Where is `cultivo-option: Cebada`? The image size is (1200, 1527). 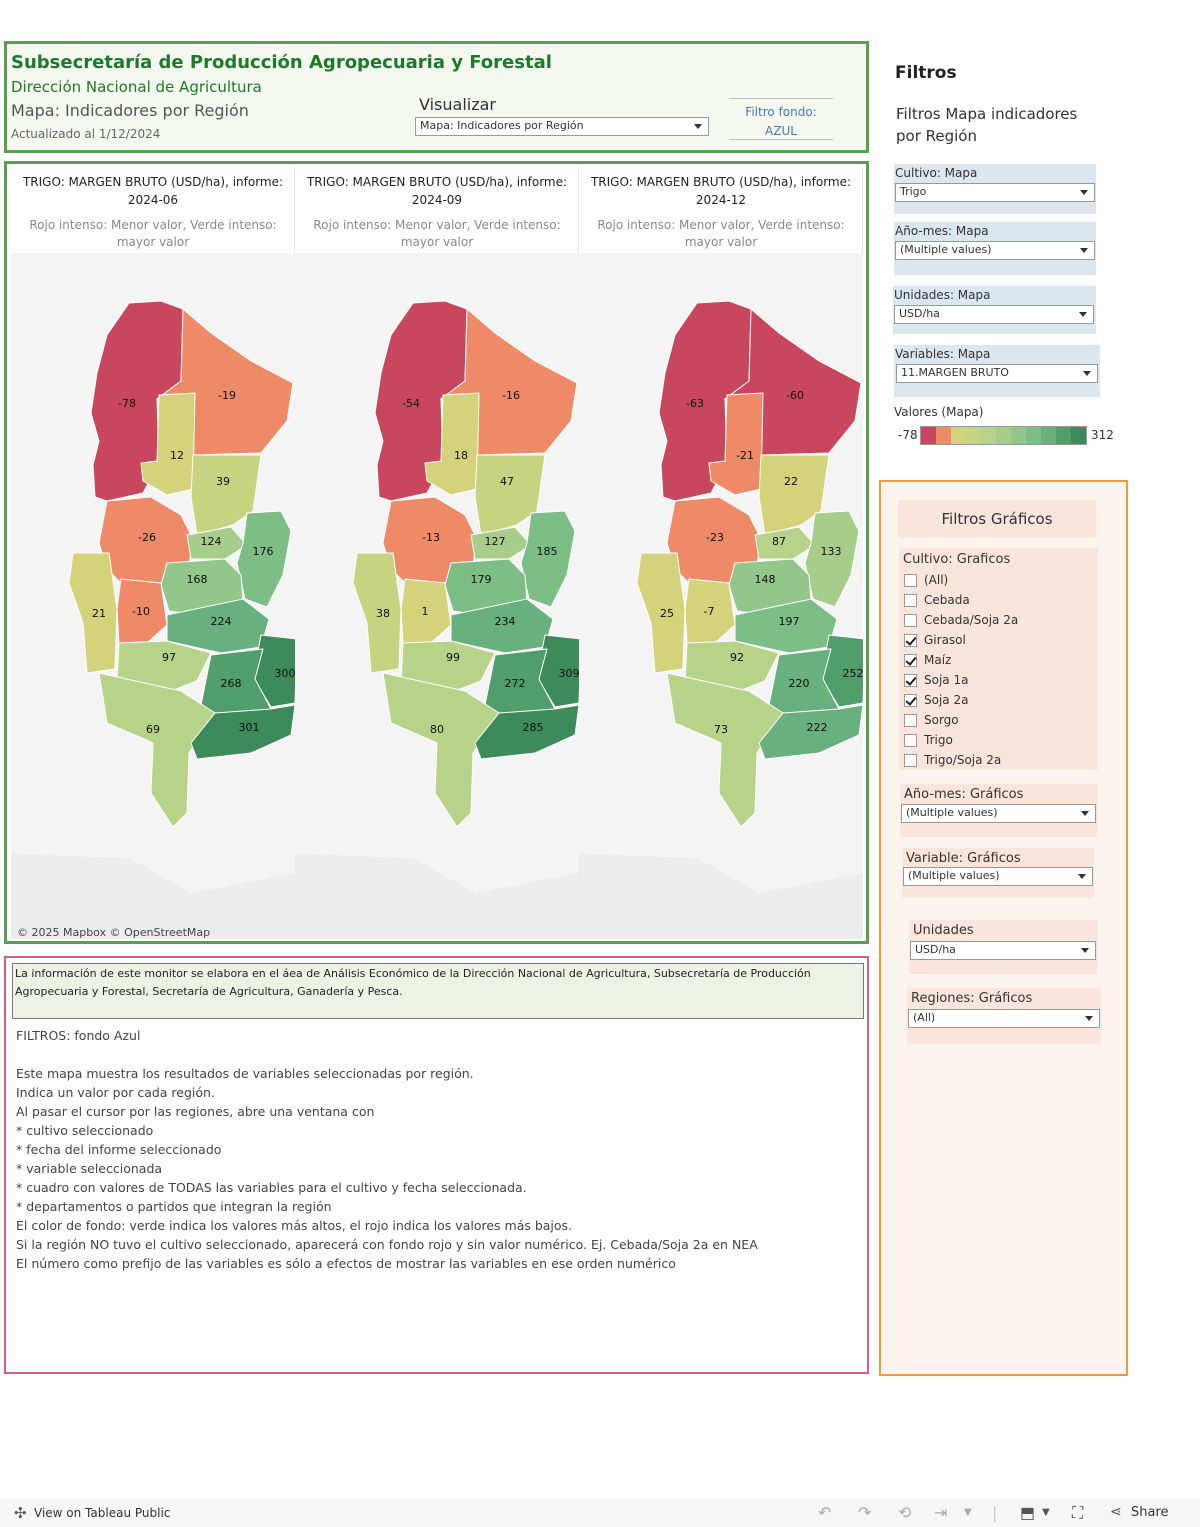 cultivo-option: Cebada is located at coordinates (937, 600).